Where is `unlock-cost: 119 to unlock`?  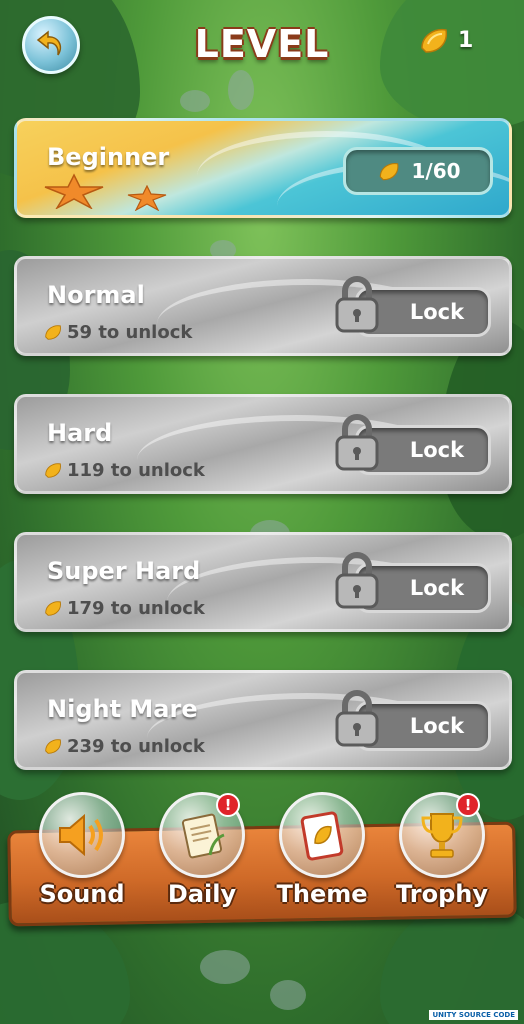 unlock-cost: 119 to unlock is located at coordinates (123, 470).